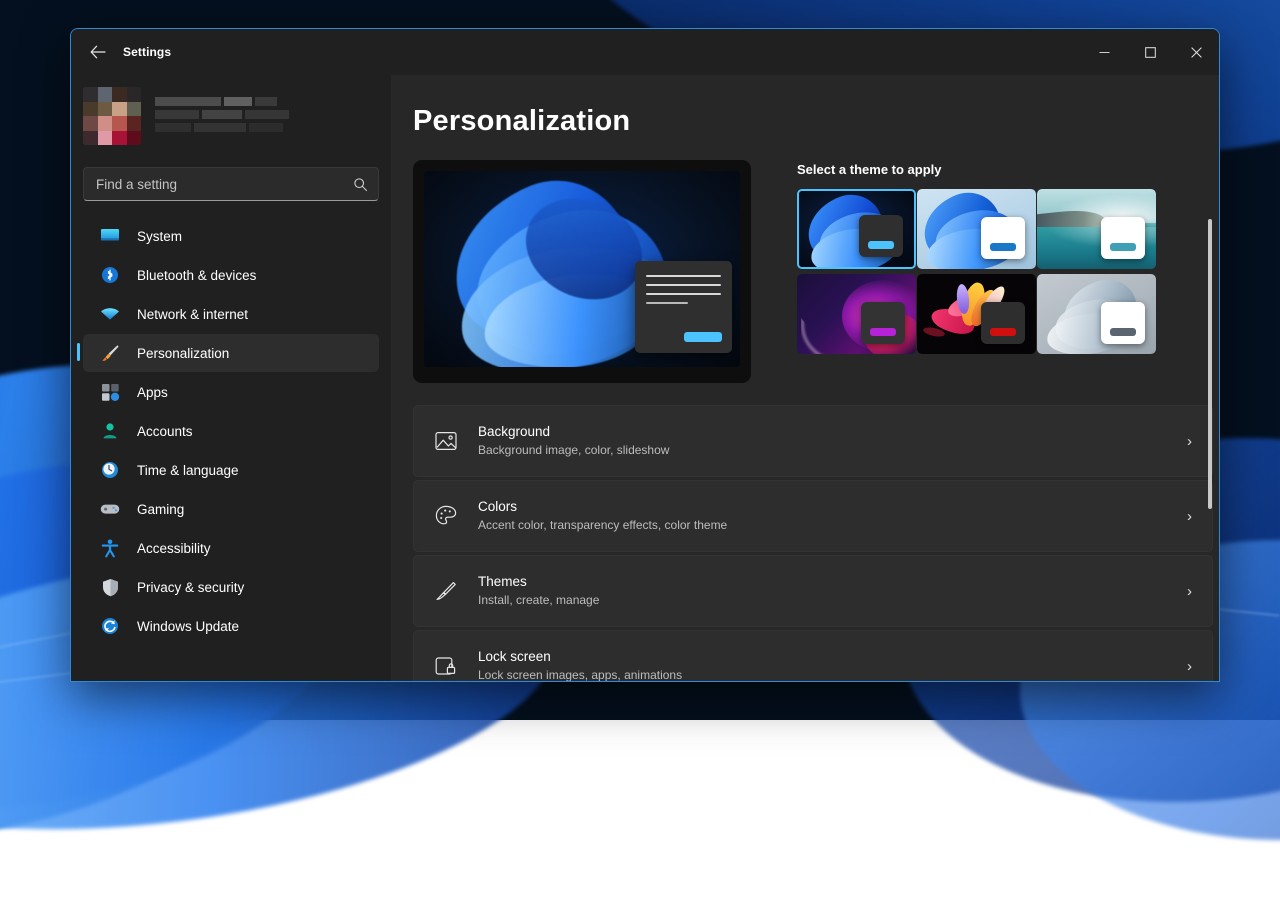 The image size is (1280, 917). I want to click on theme-section-heading: Select a theme to apply, so click(976, 169).